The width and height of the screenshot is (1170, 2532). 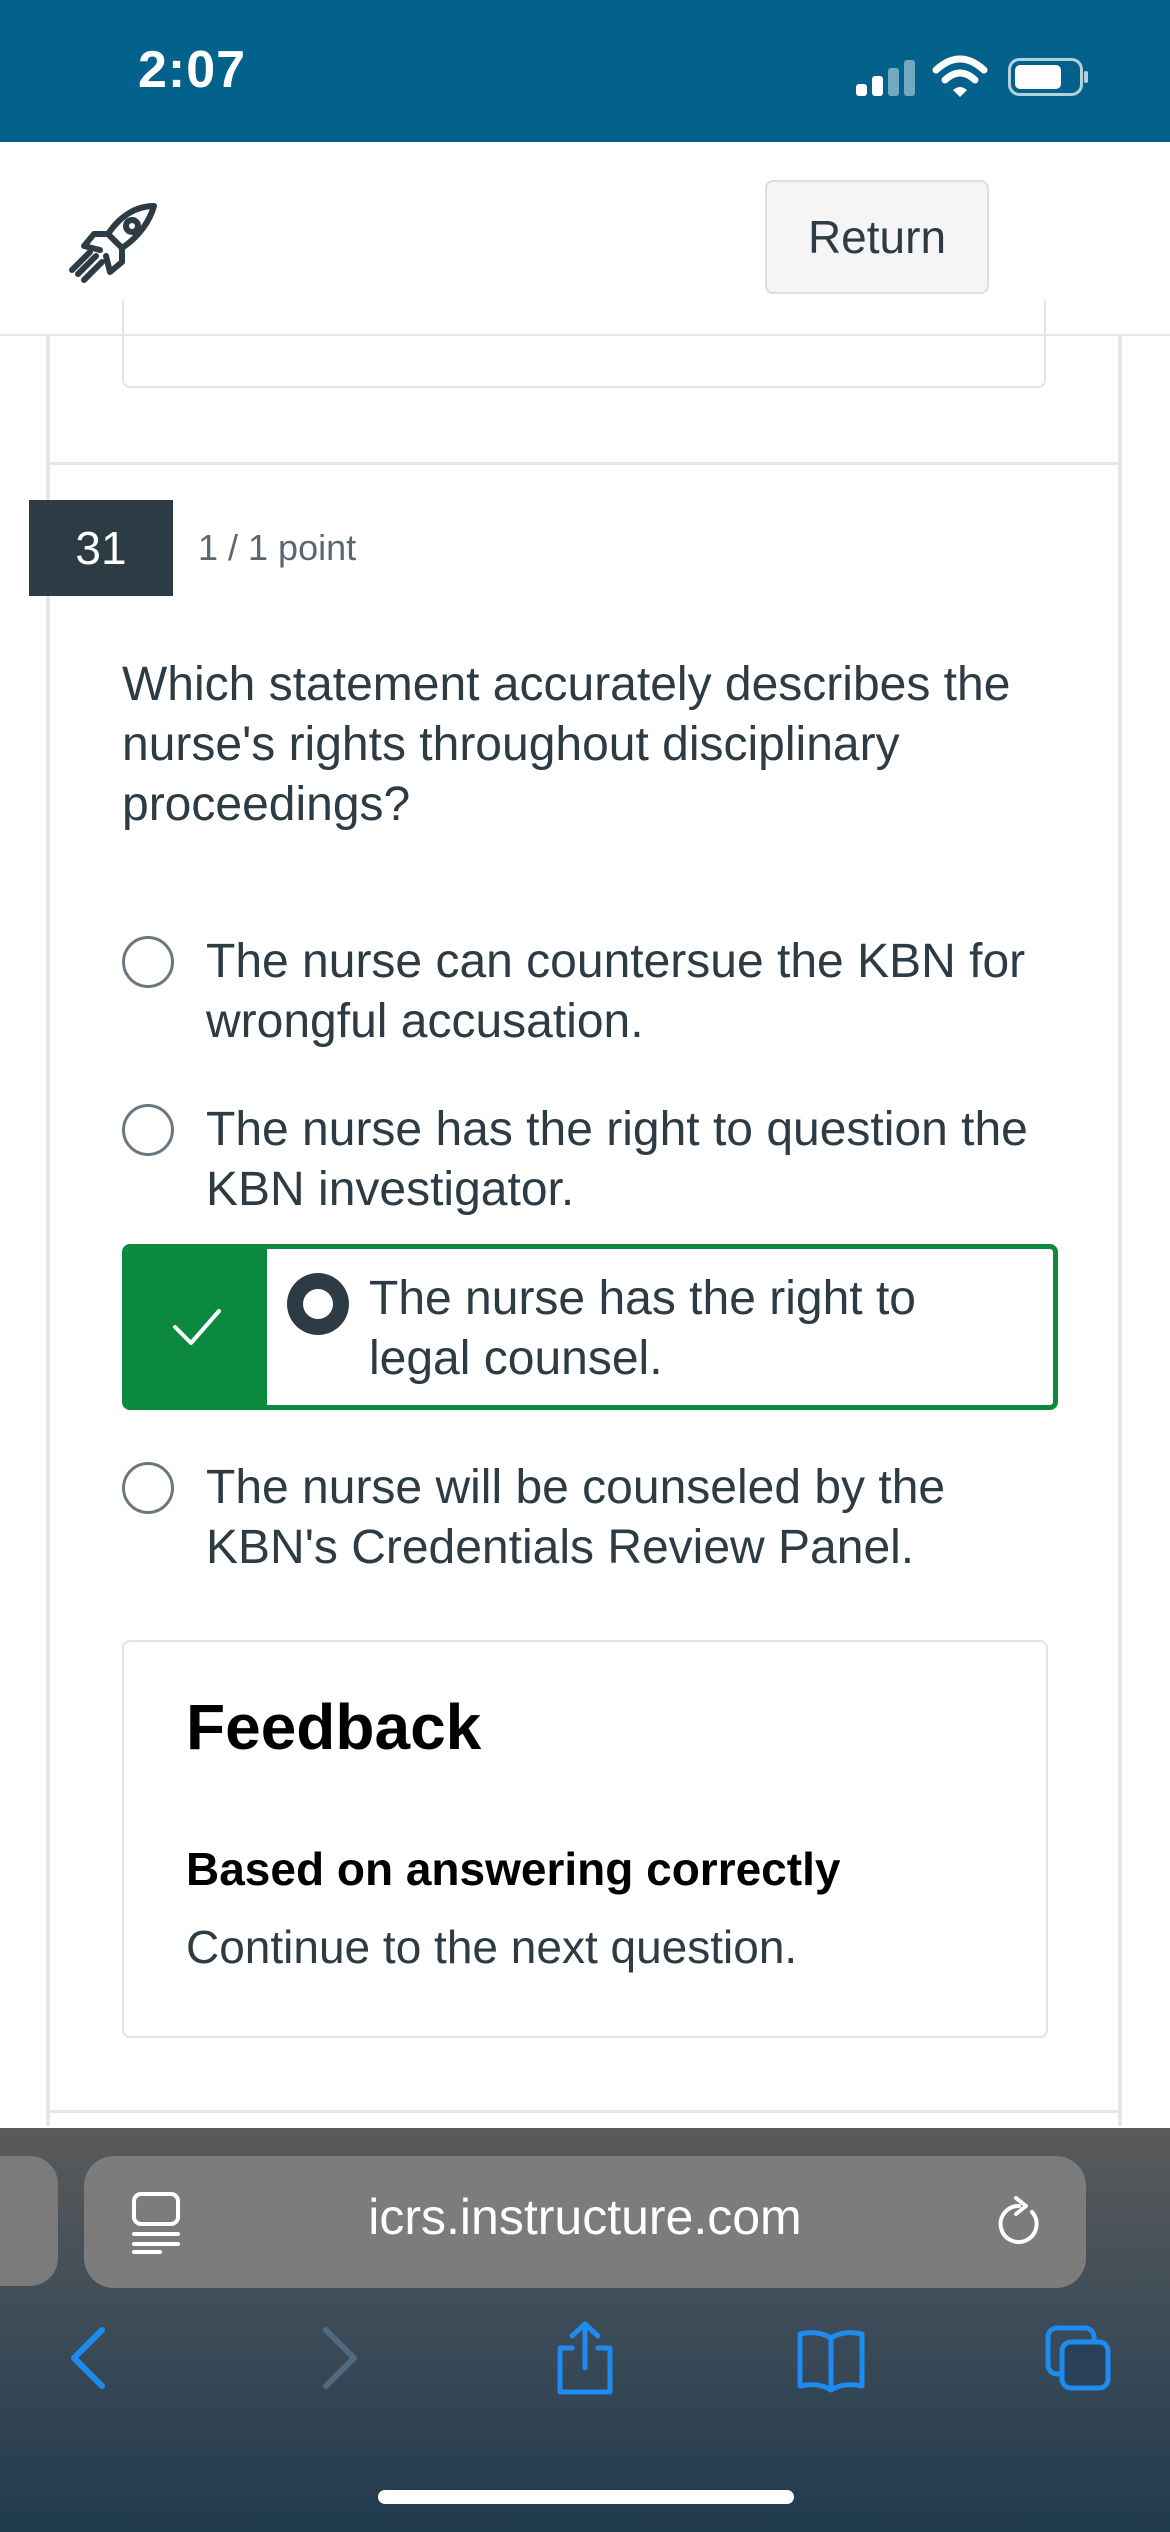 What do you see at coordinates (960, 76) in the screenshot?
I see `wifi-icon` at bounding box center [960, 76].